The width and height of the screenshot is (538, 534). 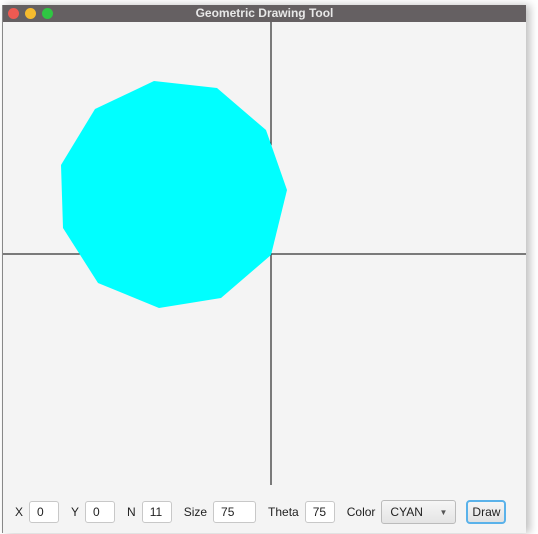 I want to click on title-bar: Geometric Drawing Tool, so click(x=264, y=13).